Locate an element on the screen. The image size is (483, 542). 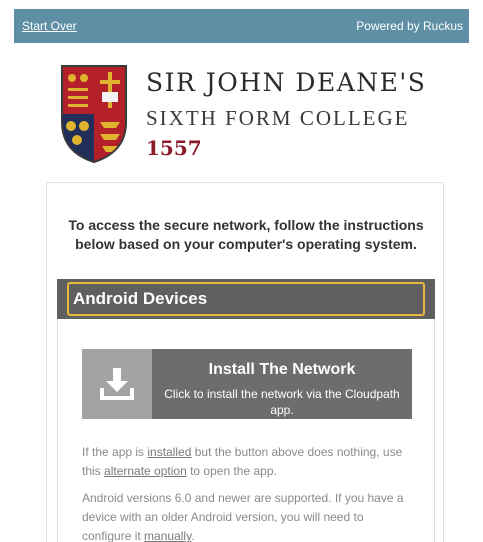
installed-link: installed is located at coordinates (169, 452).